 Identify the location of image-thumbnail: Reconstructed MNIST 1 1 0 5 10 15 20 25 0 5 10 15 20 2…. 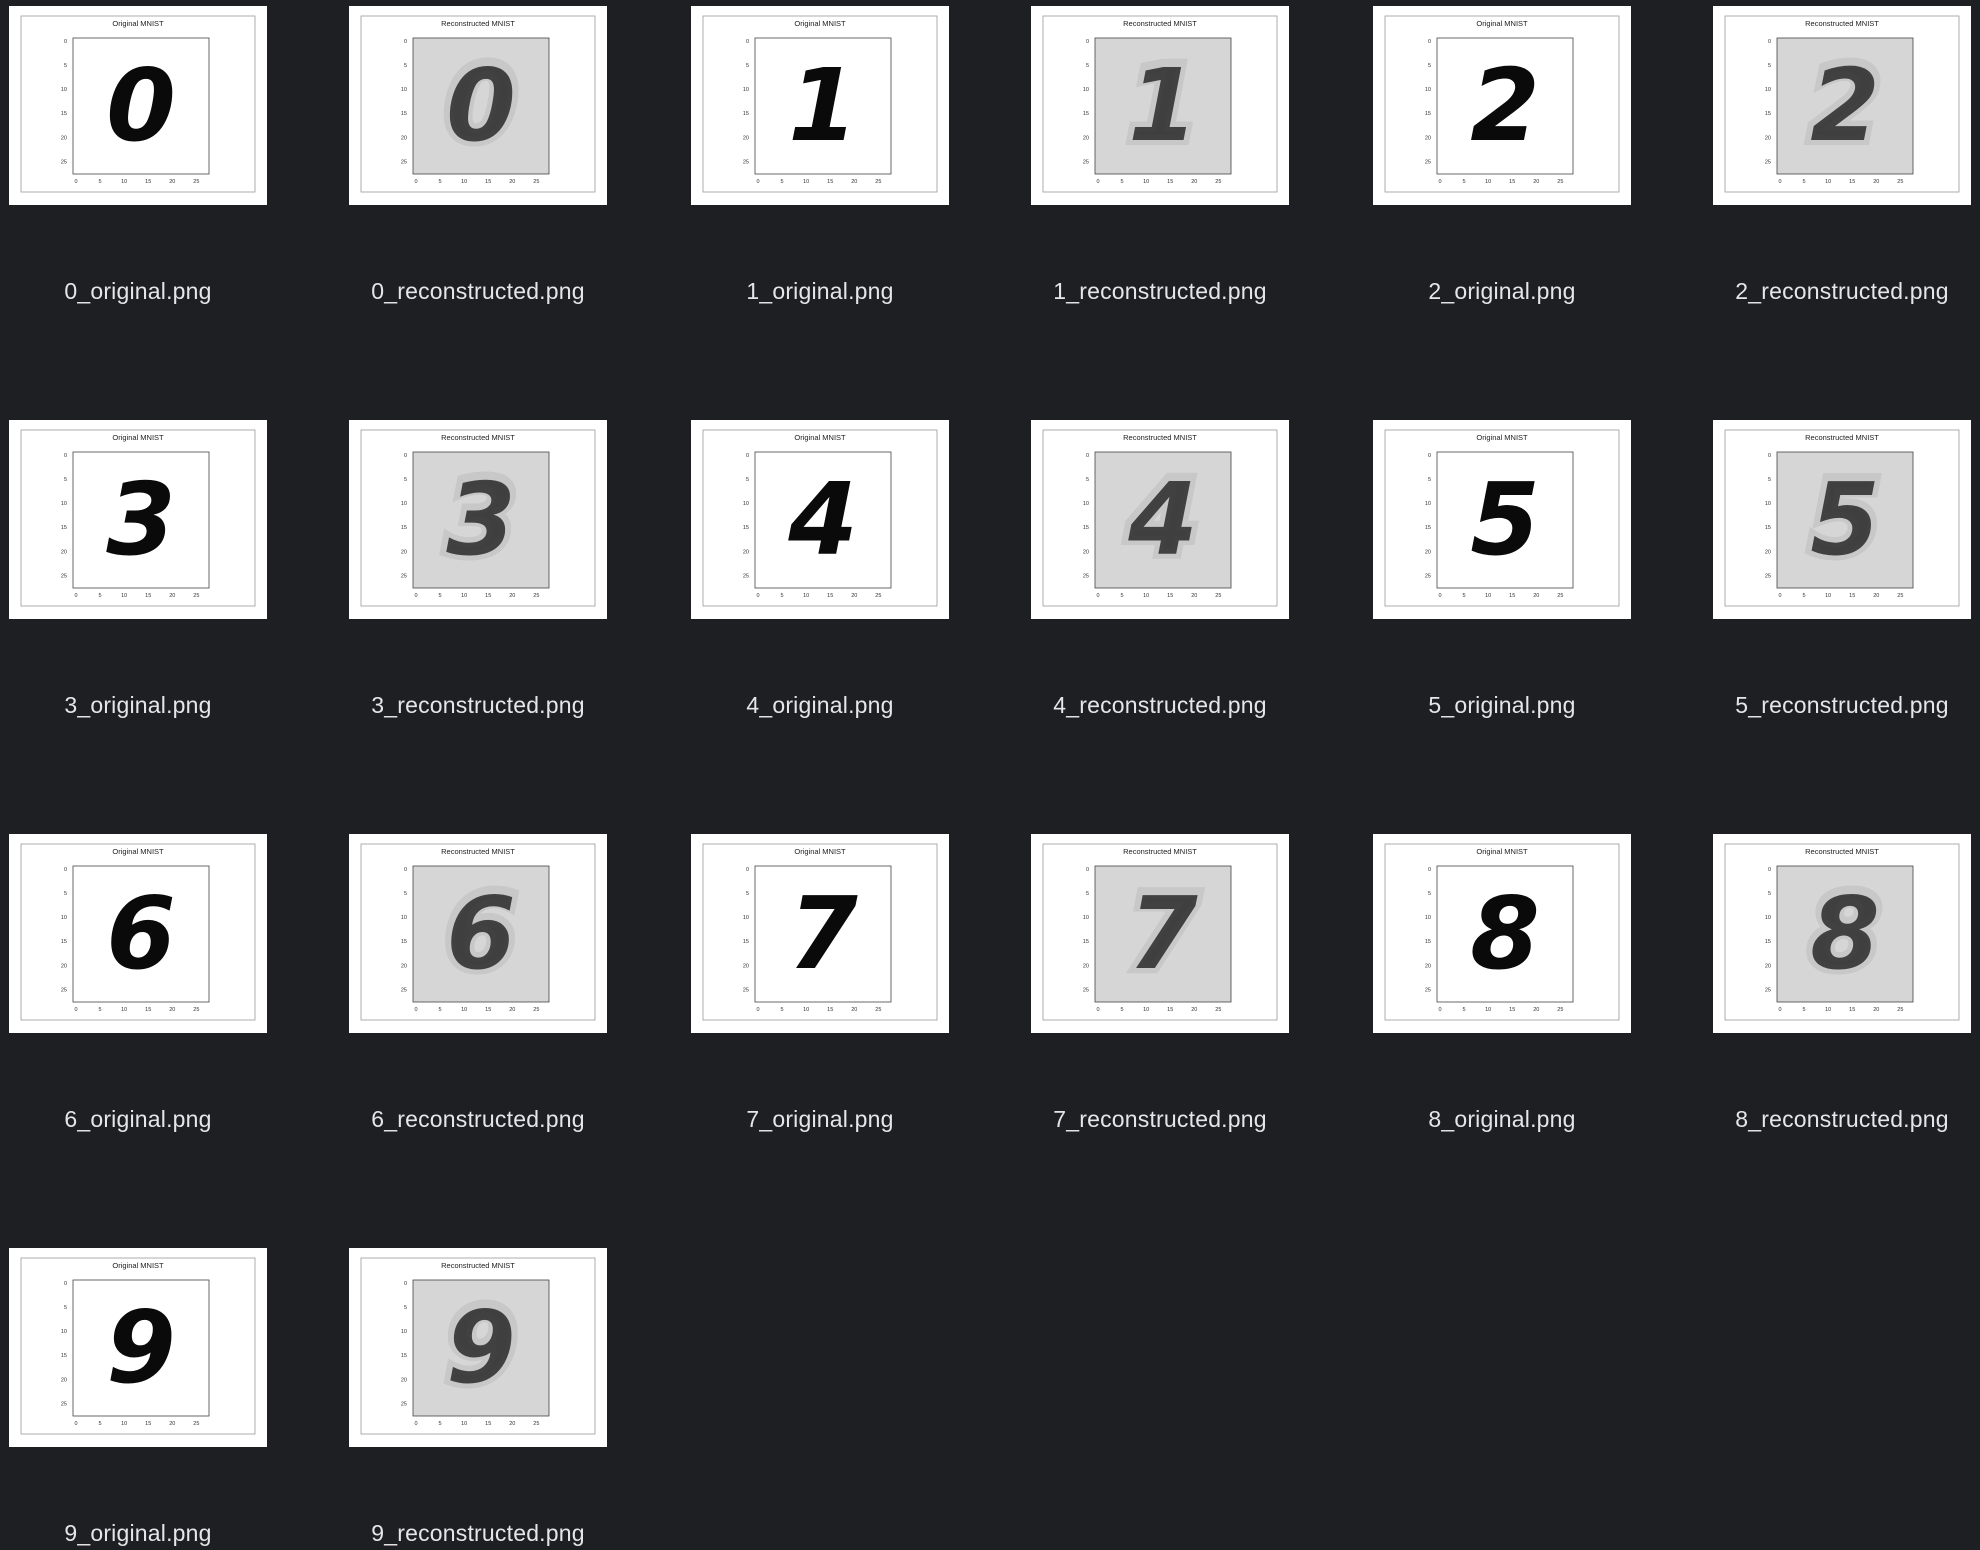
(1160, 105).